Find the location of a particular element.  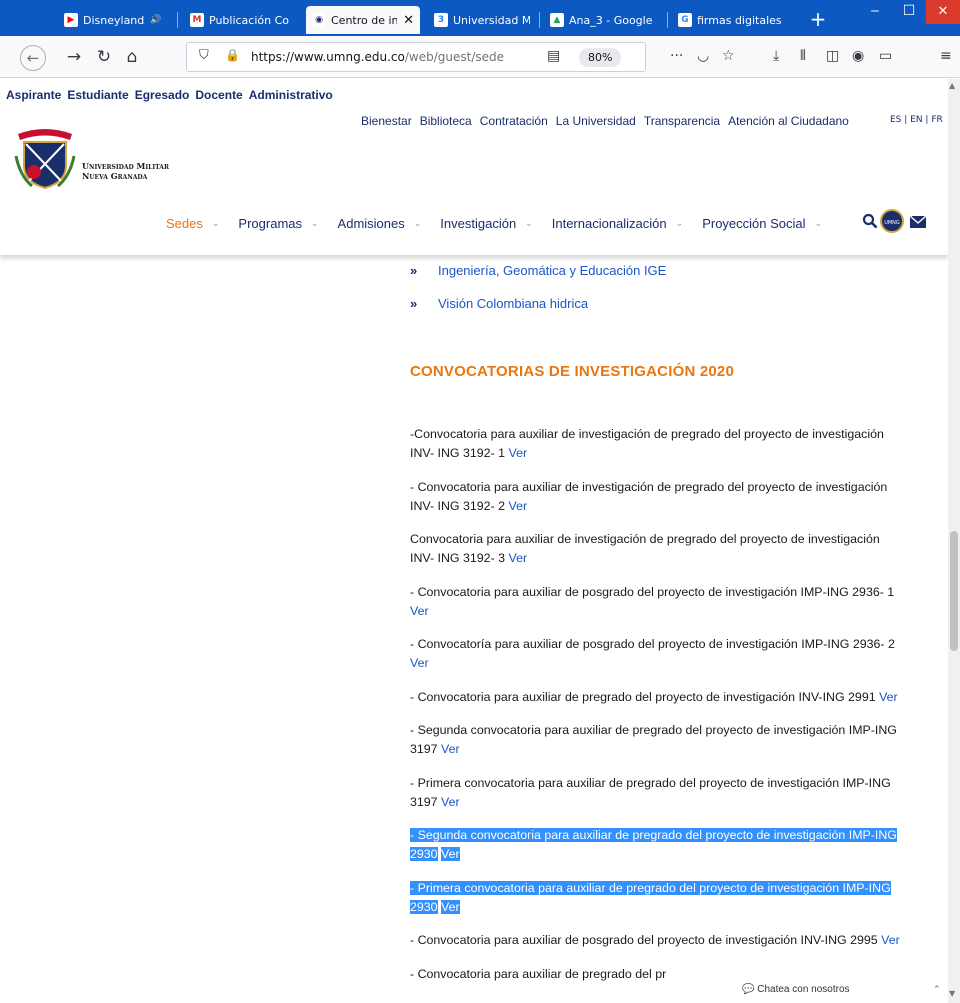

tab-label: Disneyland is located at coordinates (114, 20).